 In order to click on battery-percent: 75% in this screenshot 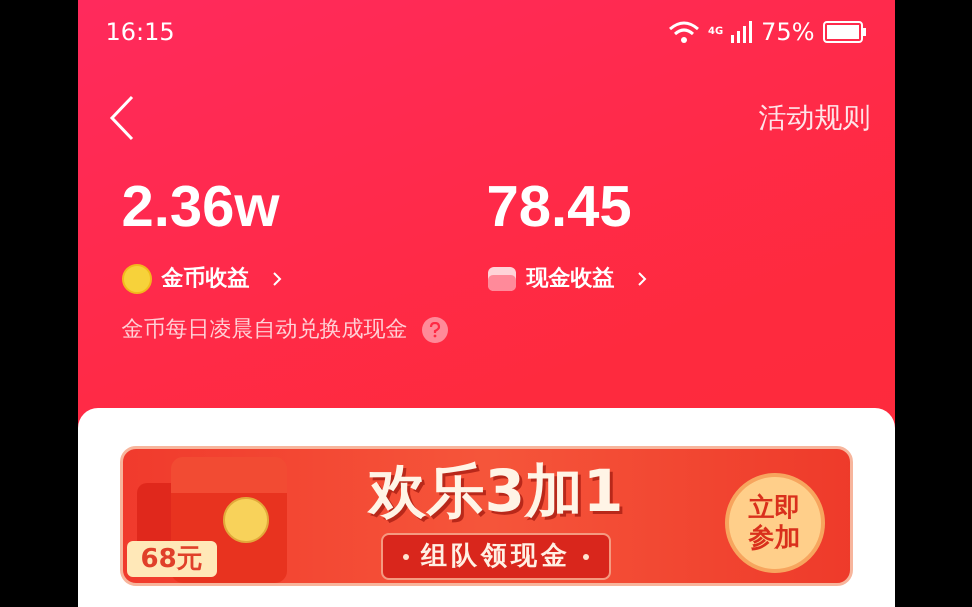, I will do `click(787, 32)`.